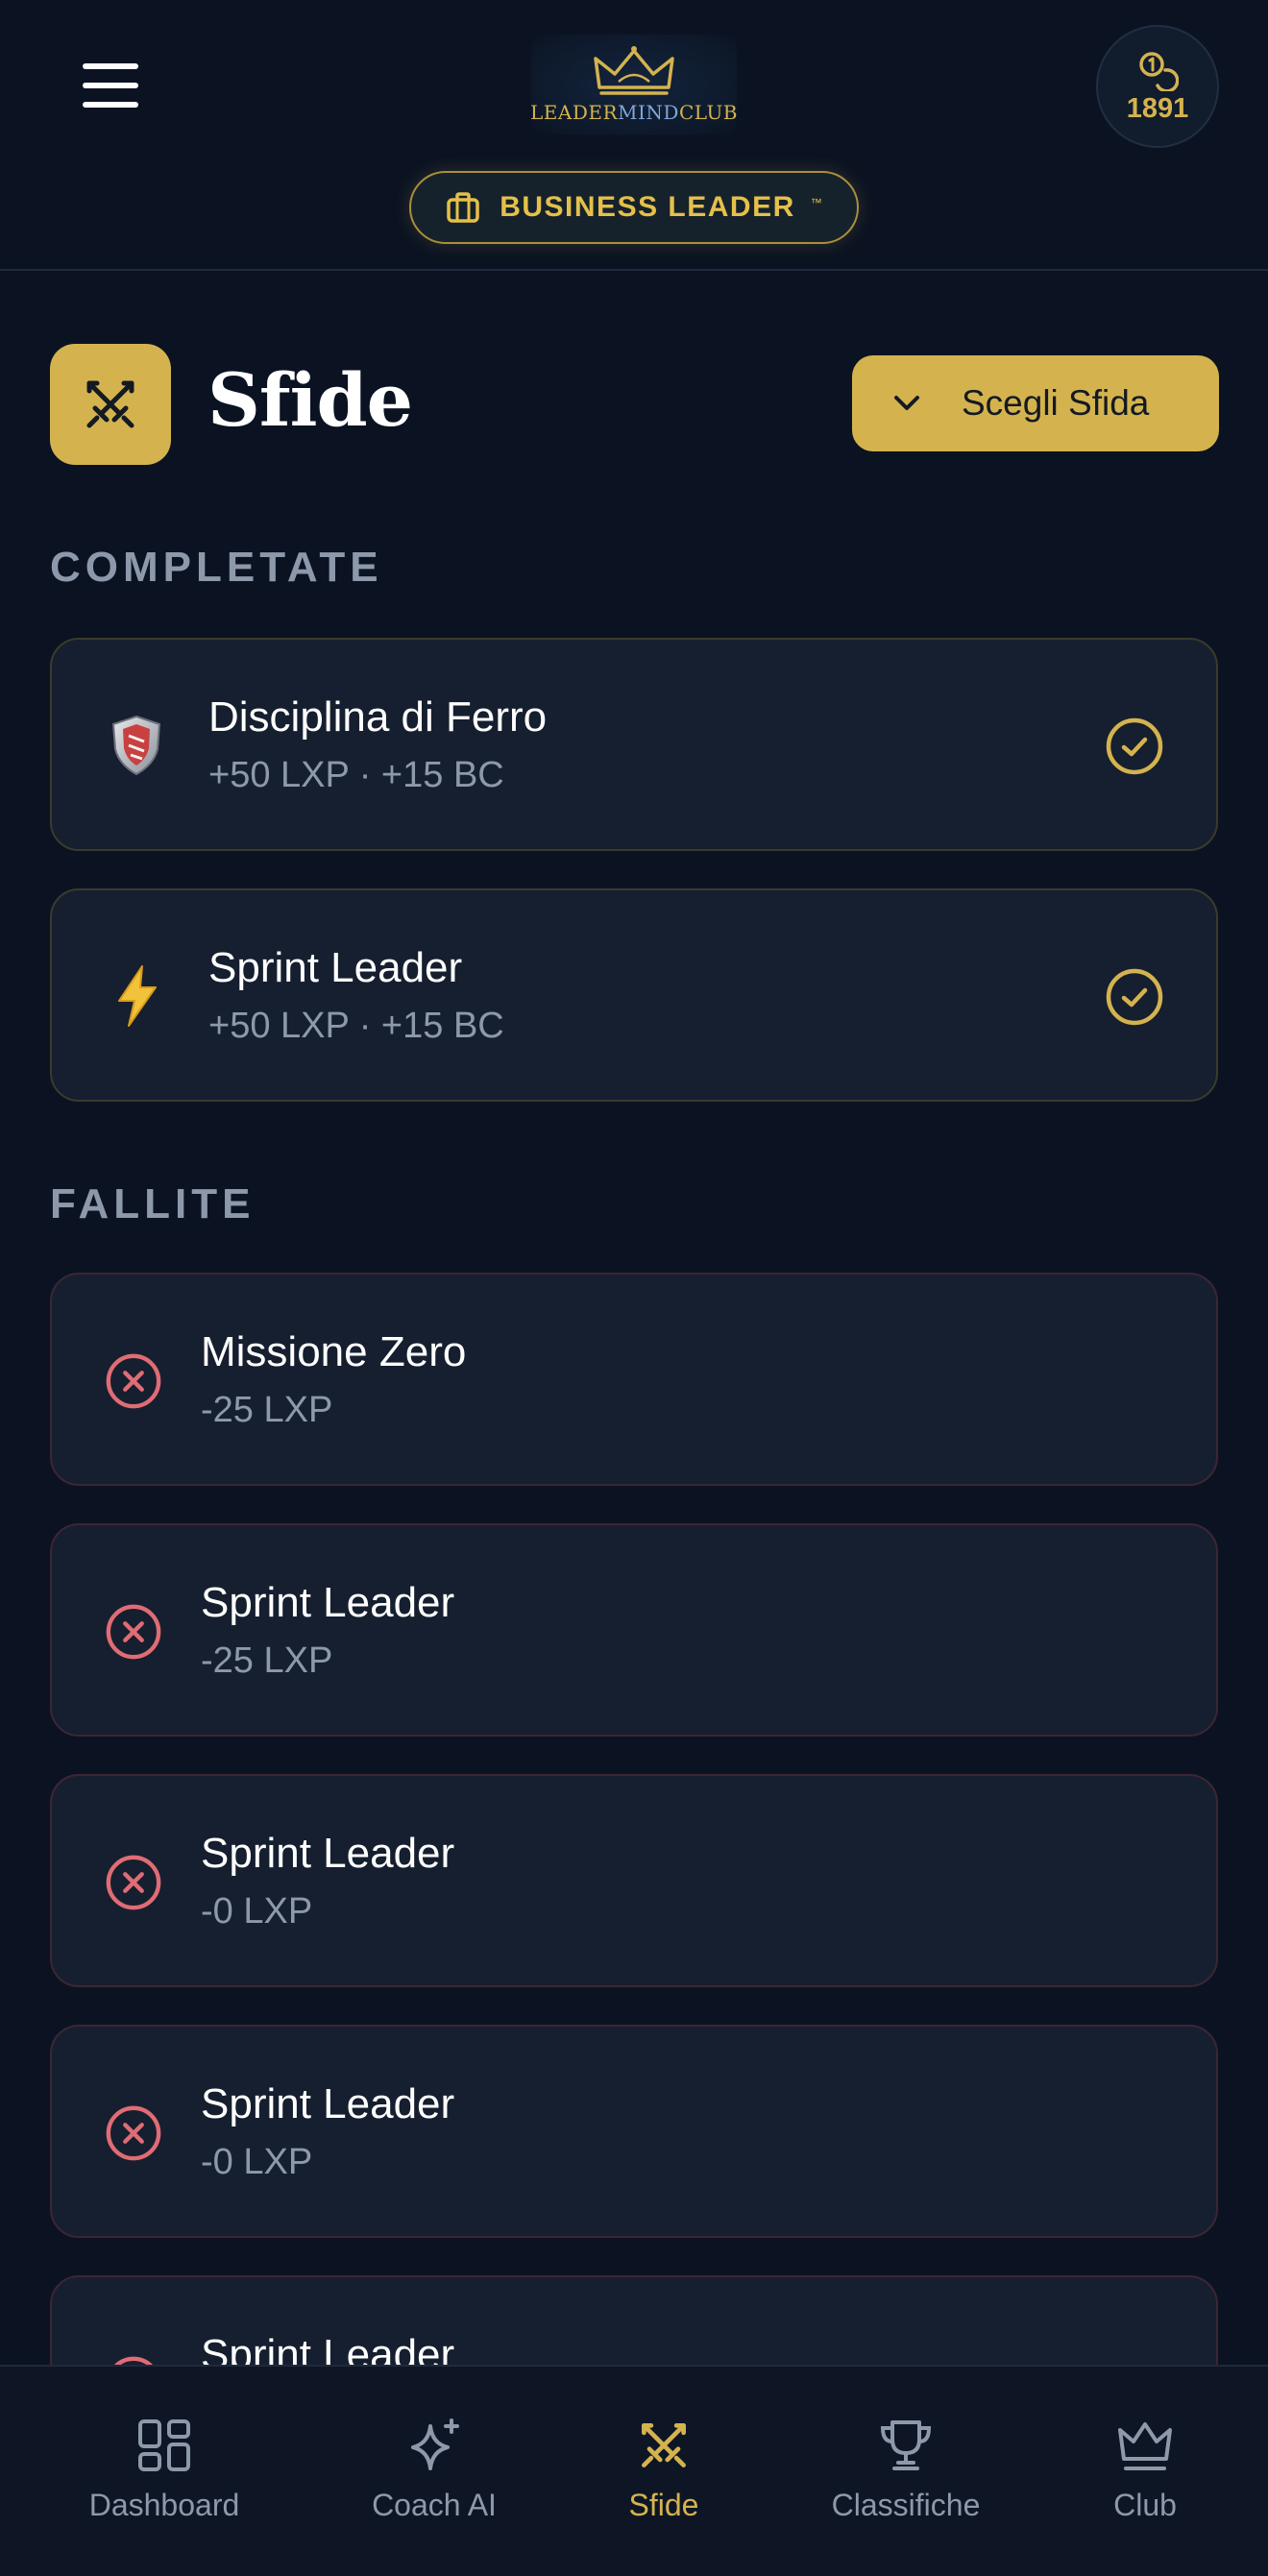  I want to click on page-title: Sfide, so click(310, 400).